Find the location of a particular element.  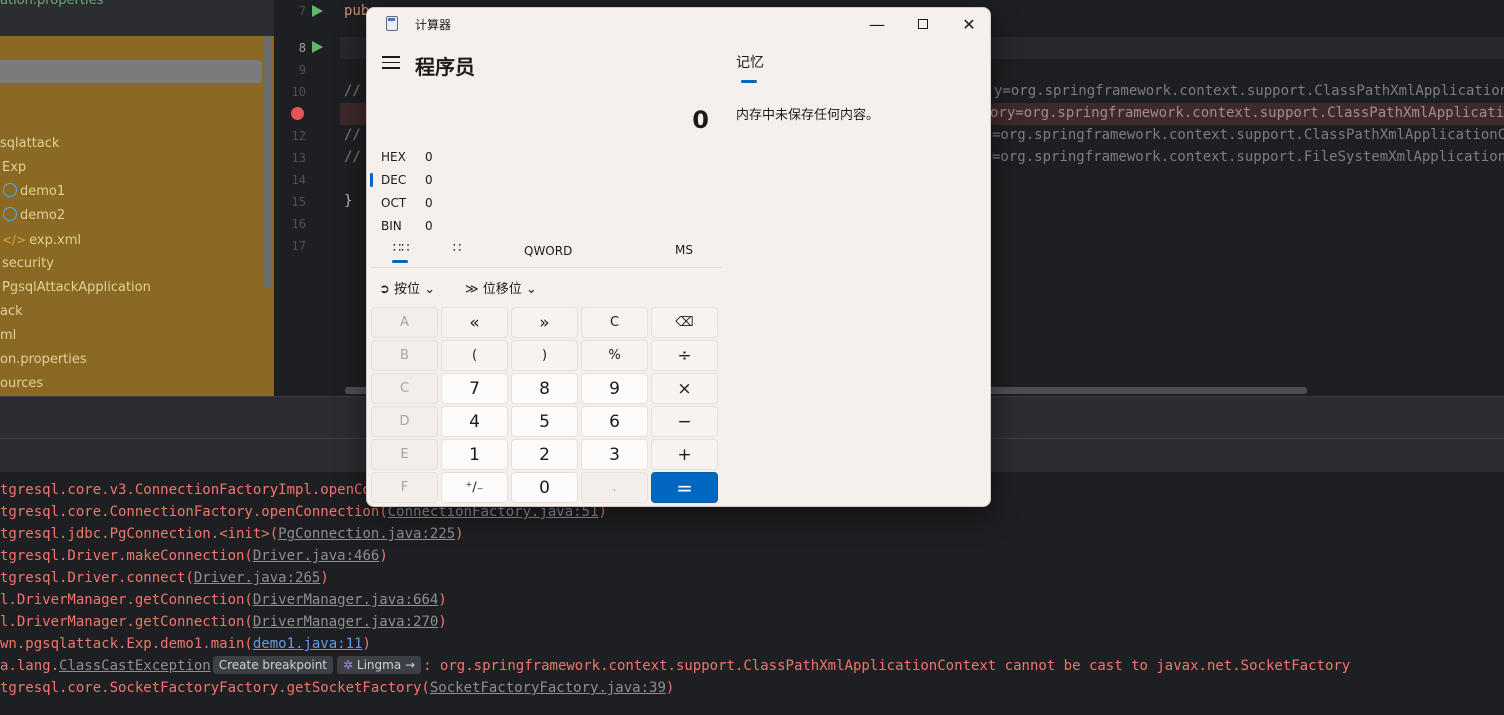

key-multiply: × is located at coordinates (684, 388).